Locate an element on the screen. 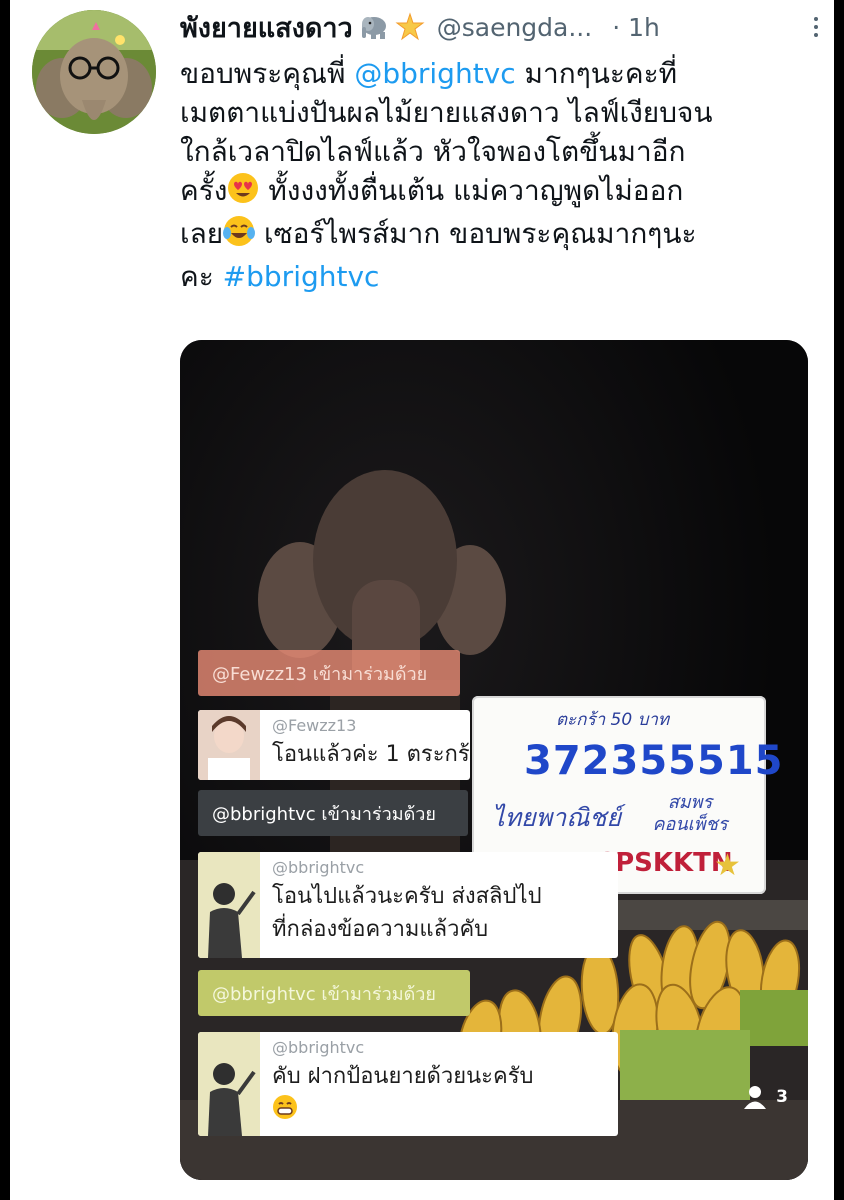  viewer-count: 3 is located at coordinates (765, 1097).